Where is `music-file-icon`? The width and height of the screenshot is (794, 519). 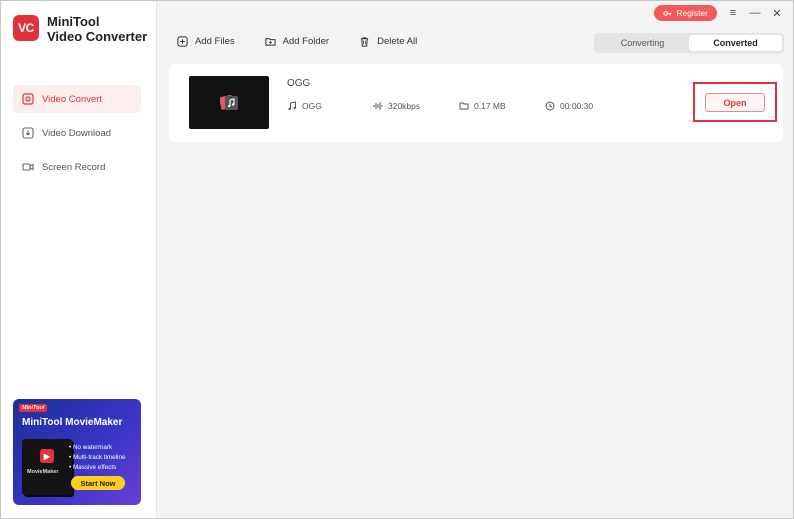 music-file-icon is located at coordinates (229, 102).